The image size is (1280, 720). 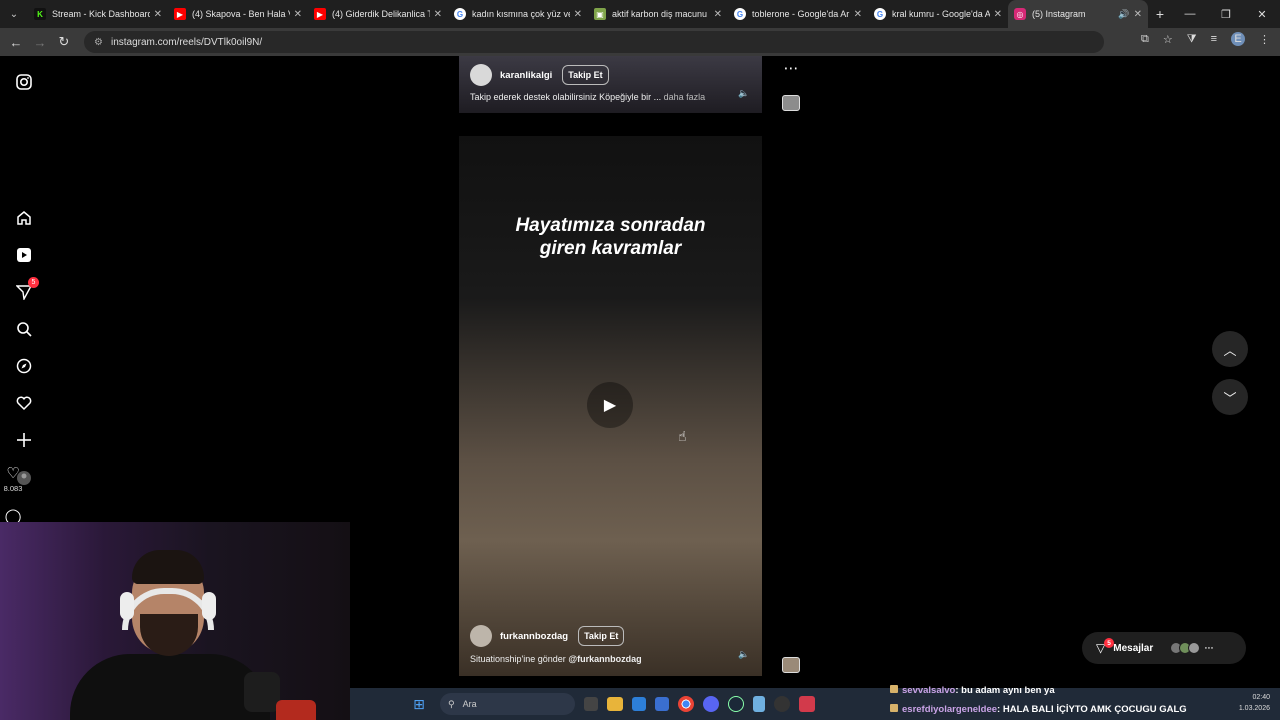 What do you see at coordinates (610, 248) in the screenshot?
I see `overlay-line: giren kavramlar` at bounding box center [610, 248].